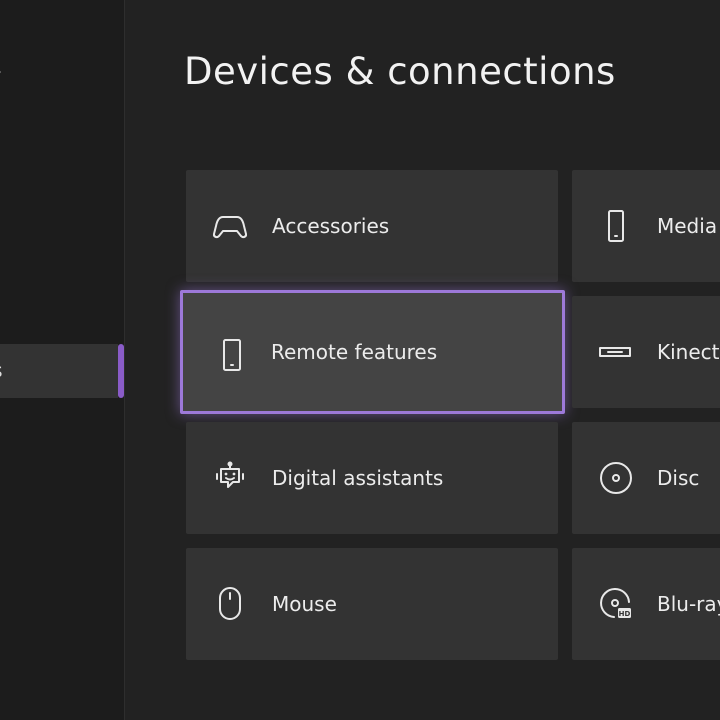  Describe the element at coordinates (646, 604) in the screenshot. I see `tile-bluray: HD Blu-ray` at that location.